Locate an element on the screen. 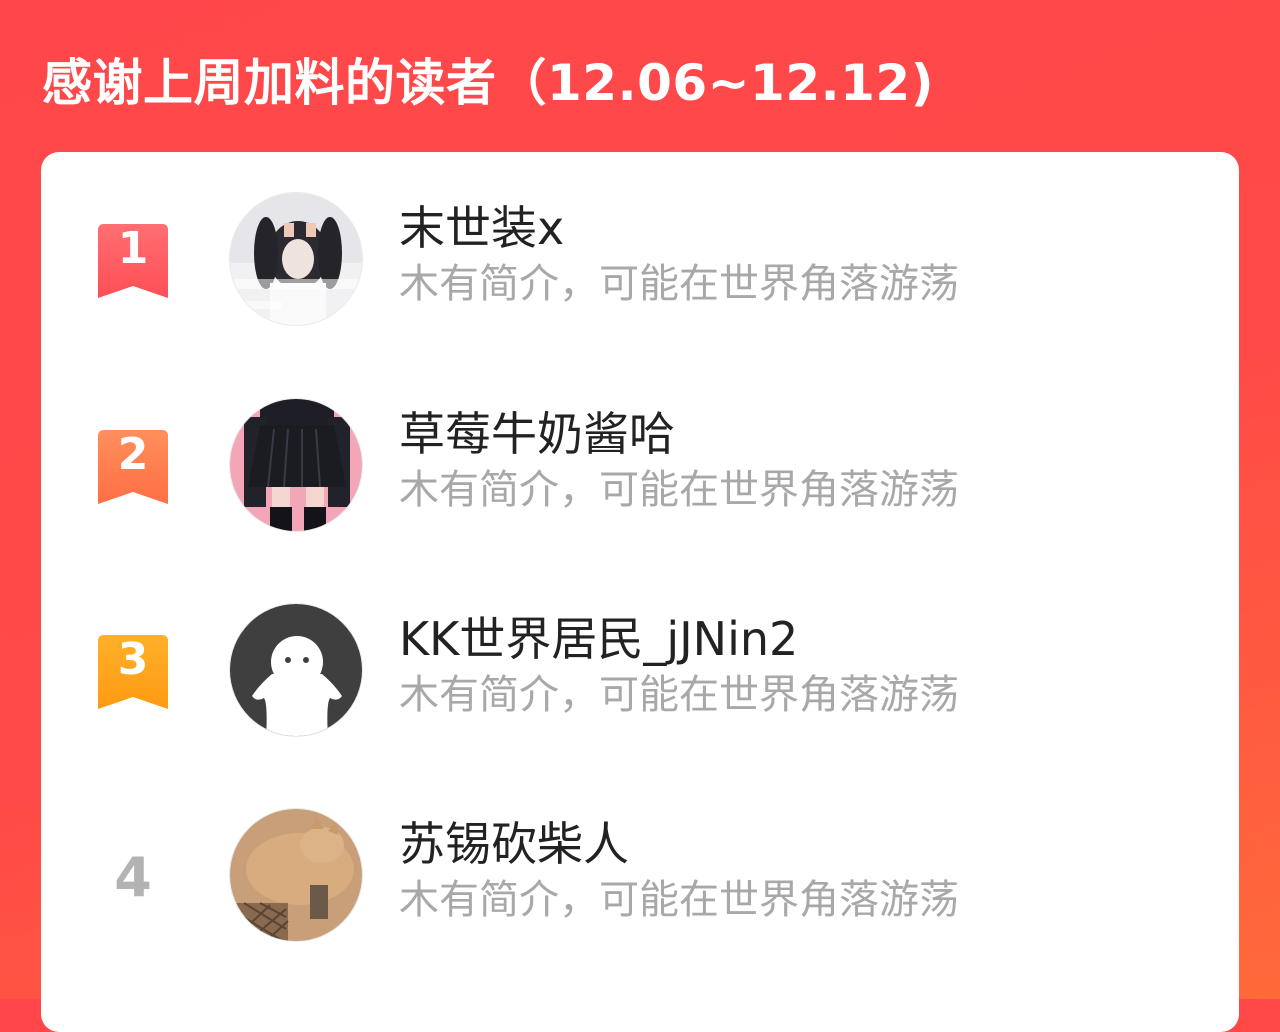  rank-number: 3 is located at coordinates (133, 659).